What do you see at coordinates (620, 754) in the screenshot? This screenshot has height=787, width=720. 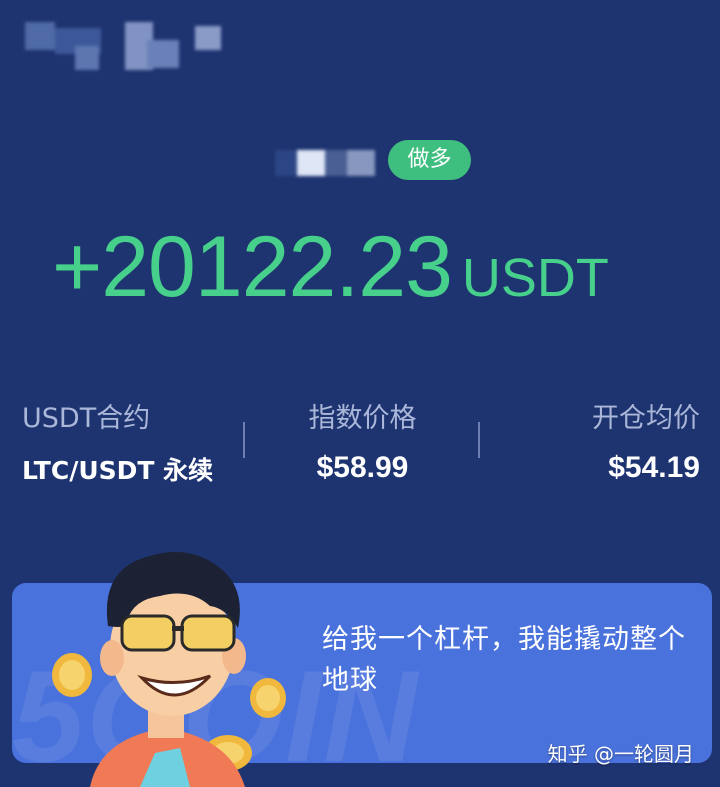 I see `credit-watermark: 知乎 @一轮圆月` at bounding box center [620, 754].